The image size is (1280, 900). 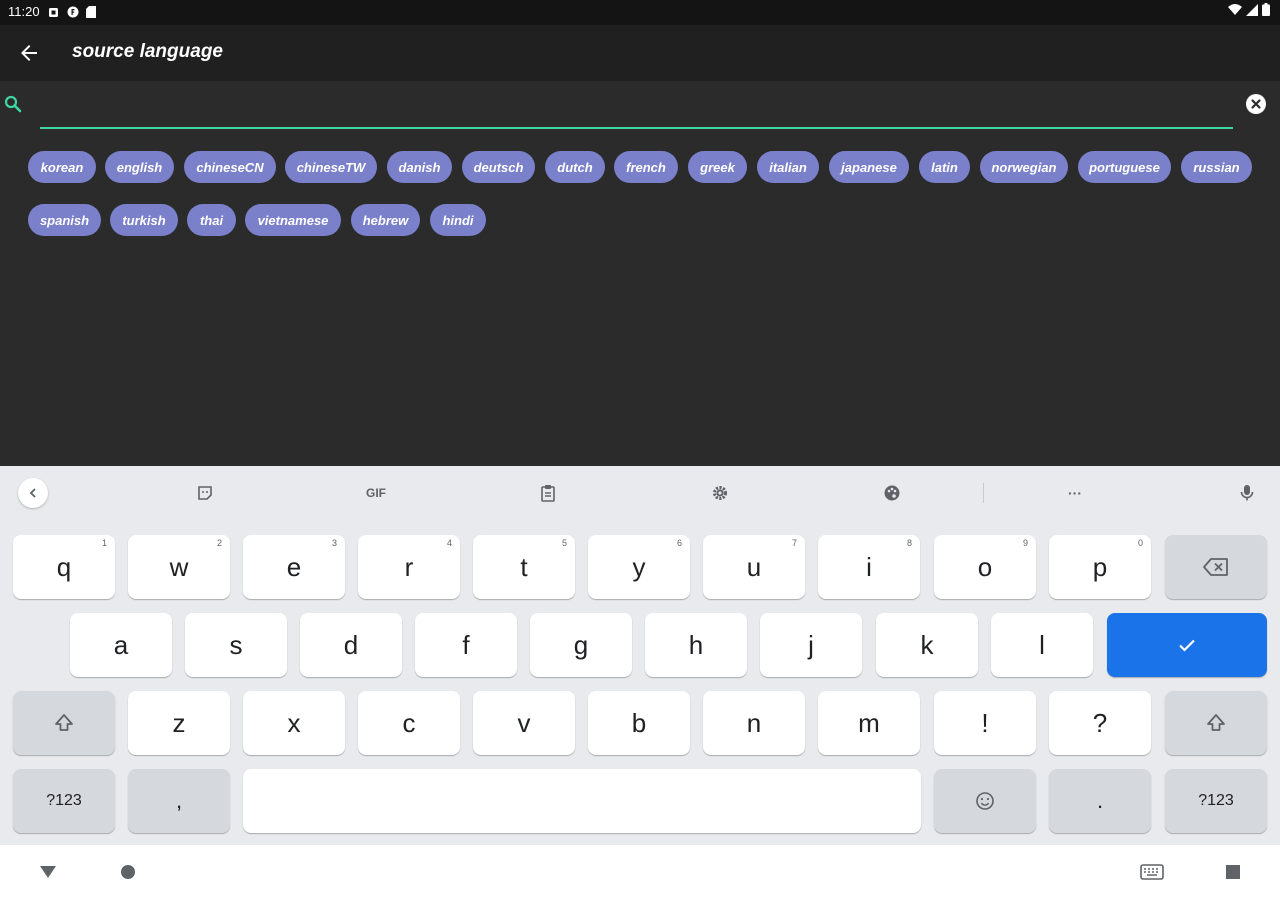 I want to click on chip-korean: korean, so click(x=62, y=167).